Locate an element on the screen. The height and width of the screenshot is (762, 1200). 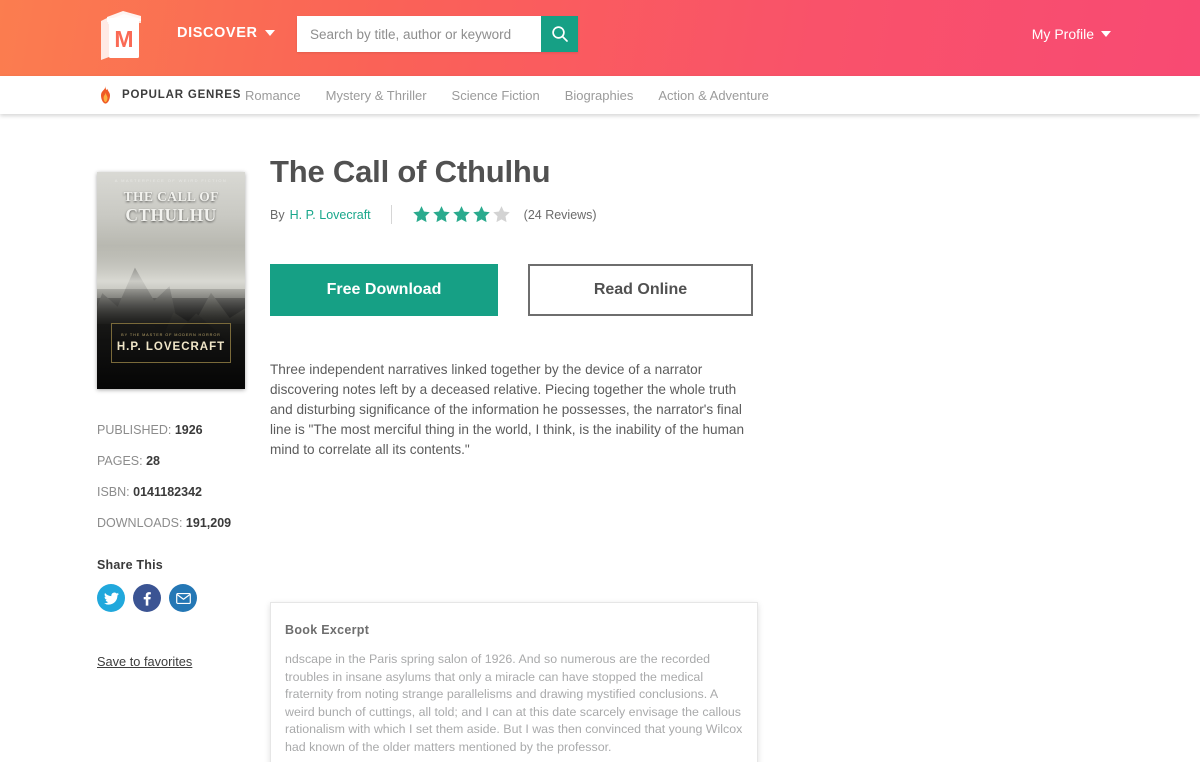
popular-genres-label-group: POPULAR GENRES is located at coordinates (169, 95).